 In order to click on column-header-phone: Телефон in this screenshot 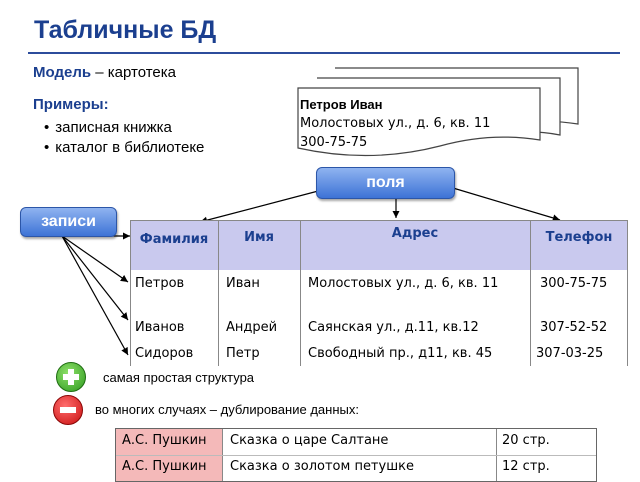, I will do `click(579, 237)`.